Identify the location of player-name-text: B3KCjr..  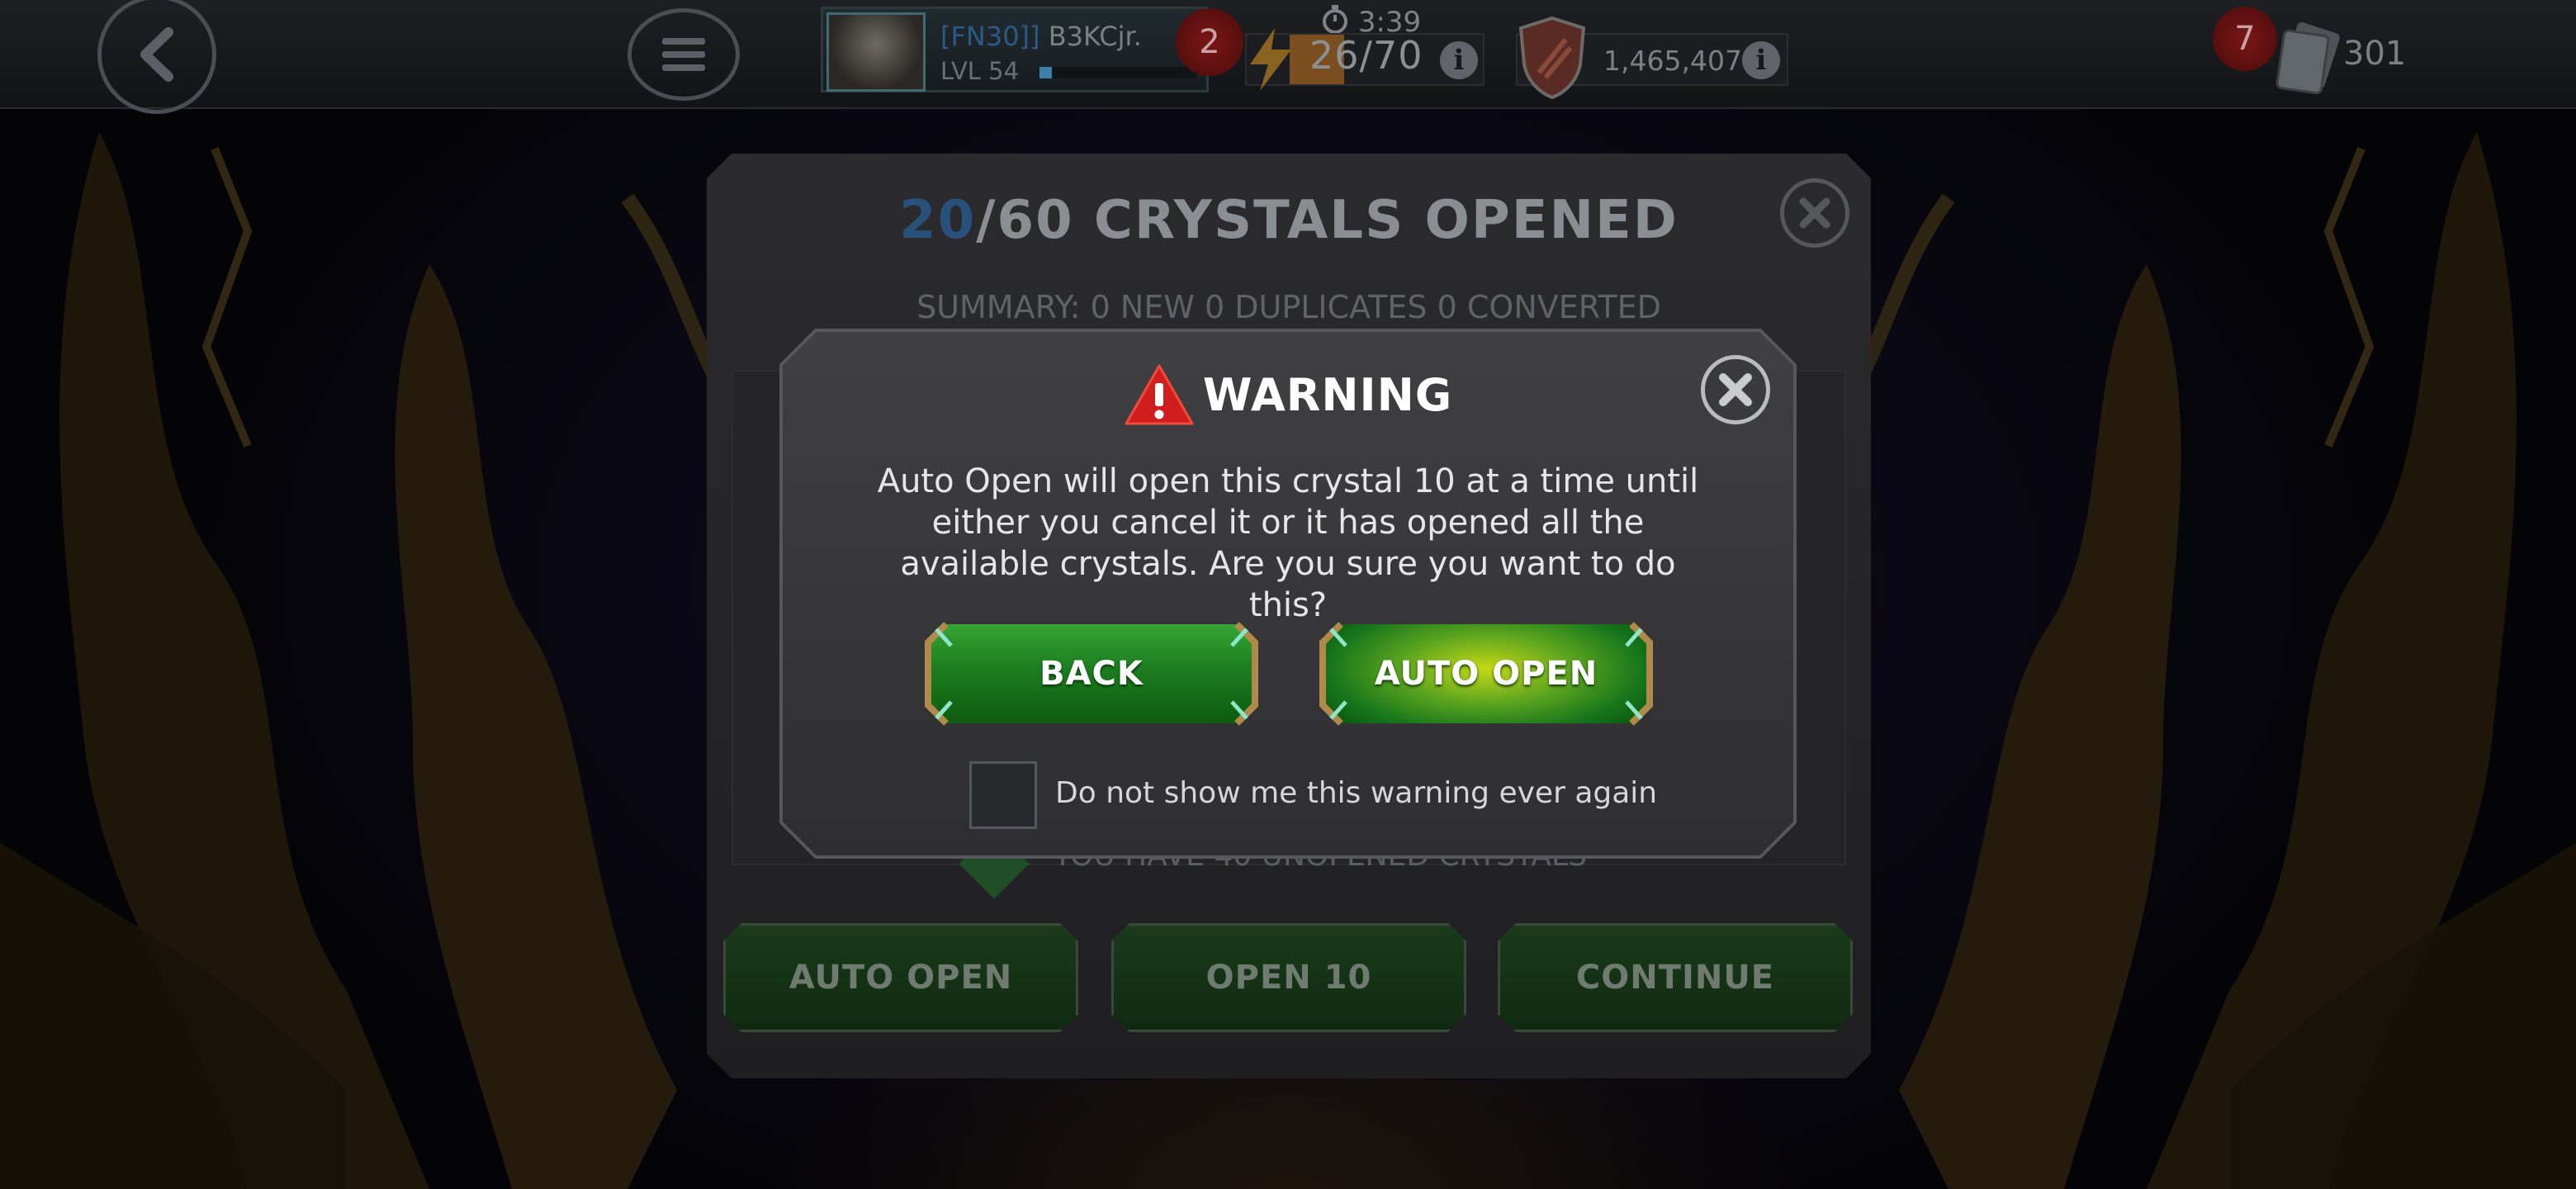
(1095, 36).